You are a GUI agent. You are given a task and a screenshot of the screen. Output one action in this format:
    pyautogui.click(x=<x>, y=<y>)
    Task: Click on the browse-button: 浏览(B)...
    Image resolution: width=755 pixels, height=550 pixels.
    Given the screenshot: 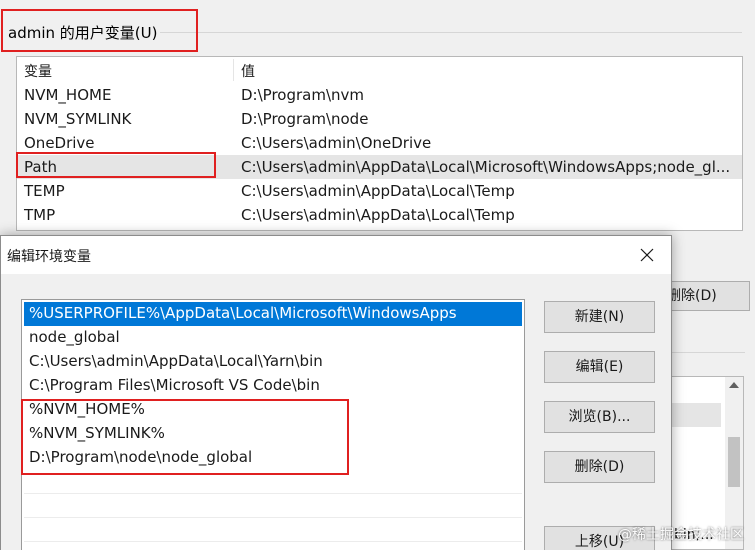 What is the action you would take?
    pyautogui.click(x=599, y=417)
    